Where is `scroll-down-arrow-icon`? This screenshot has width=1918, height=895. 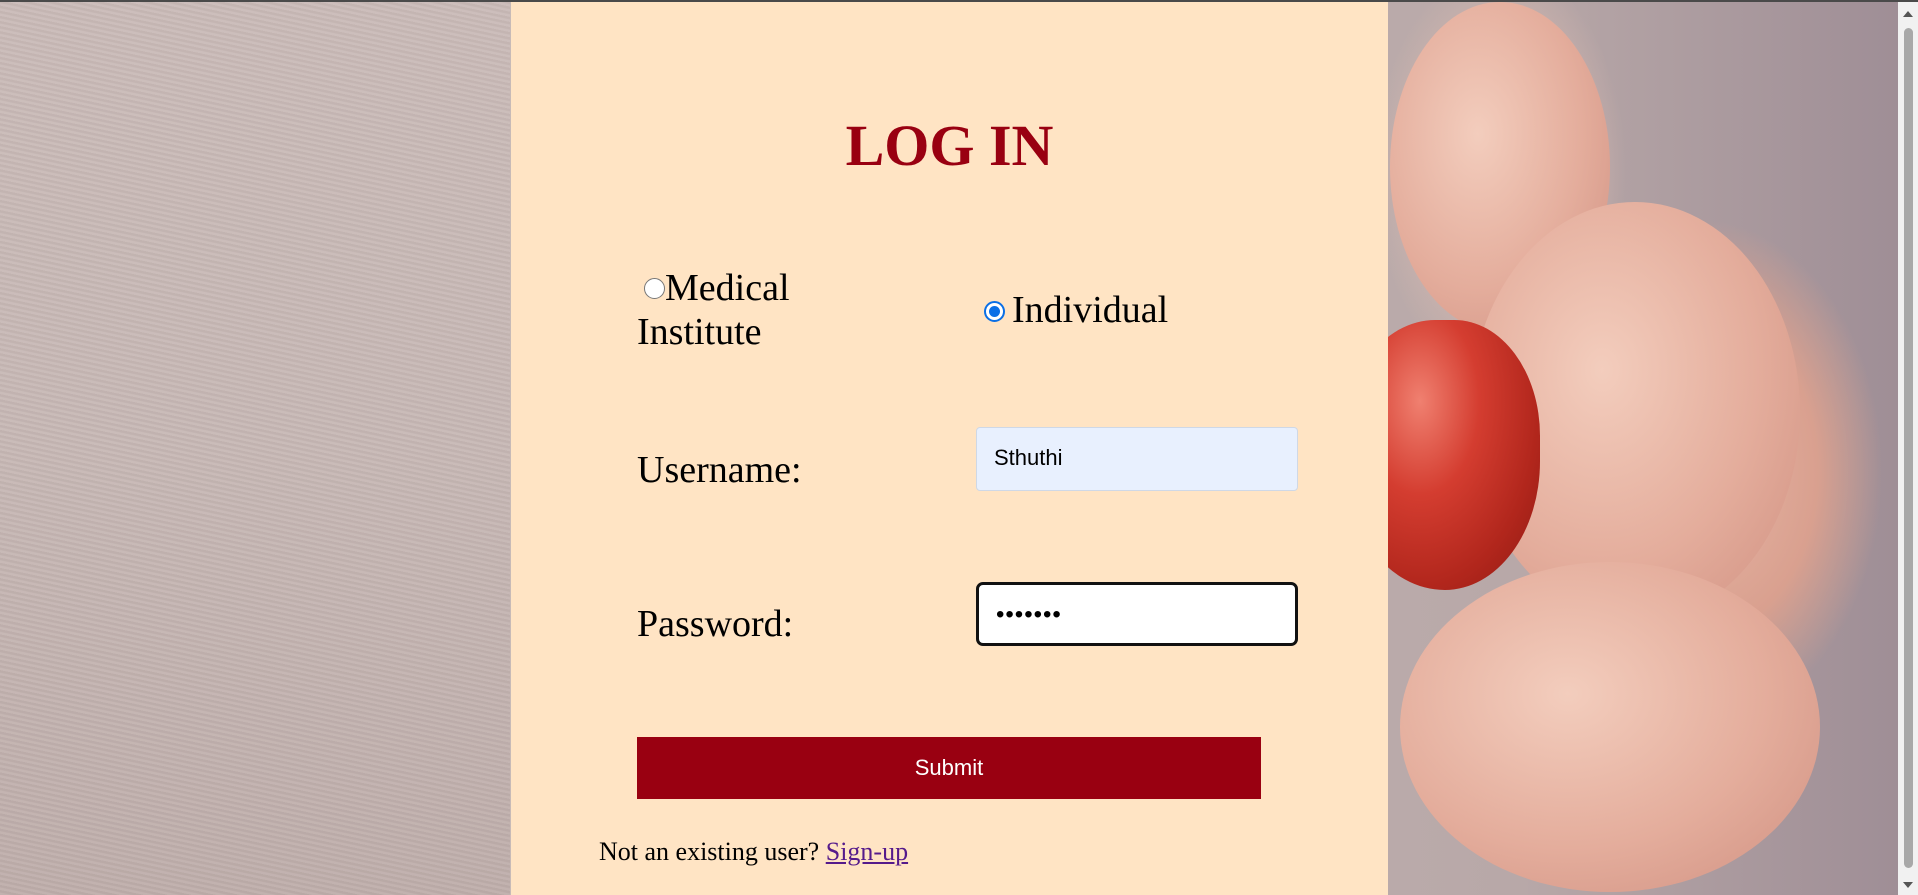
scroll-down-arrow-icon is located at coordinates (1908, 885).